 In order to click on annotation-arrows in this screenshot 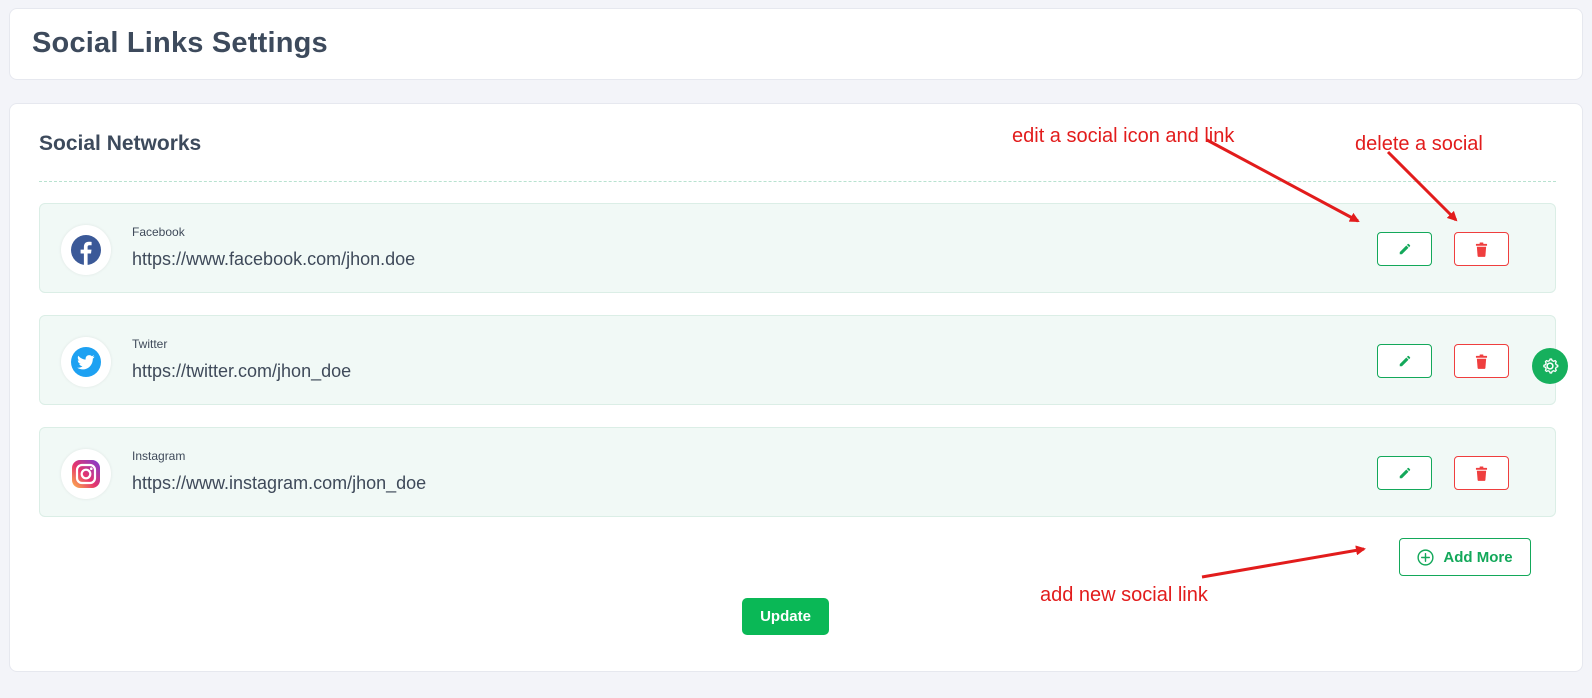, I will do `click(1329, 358)`.